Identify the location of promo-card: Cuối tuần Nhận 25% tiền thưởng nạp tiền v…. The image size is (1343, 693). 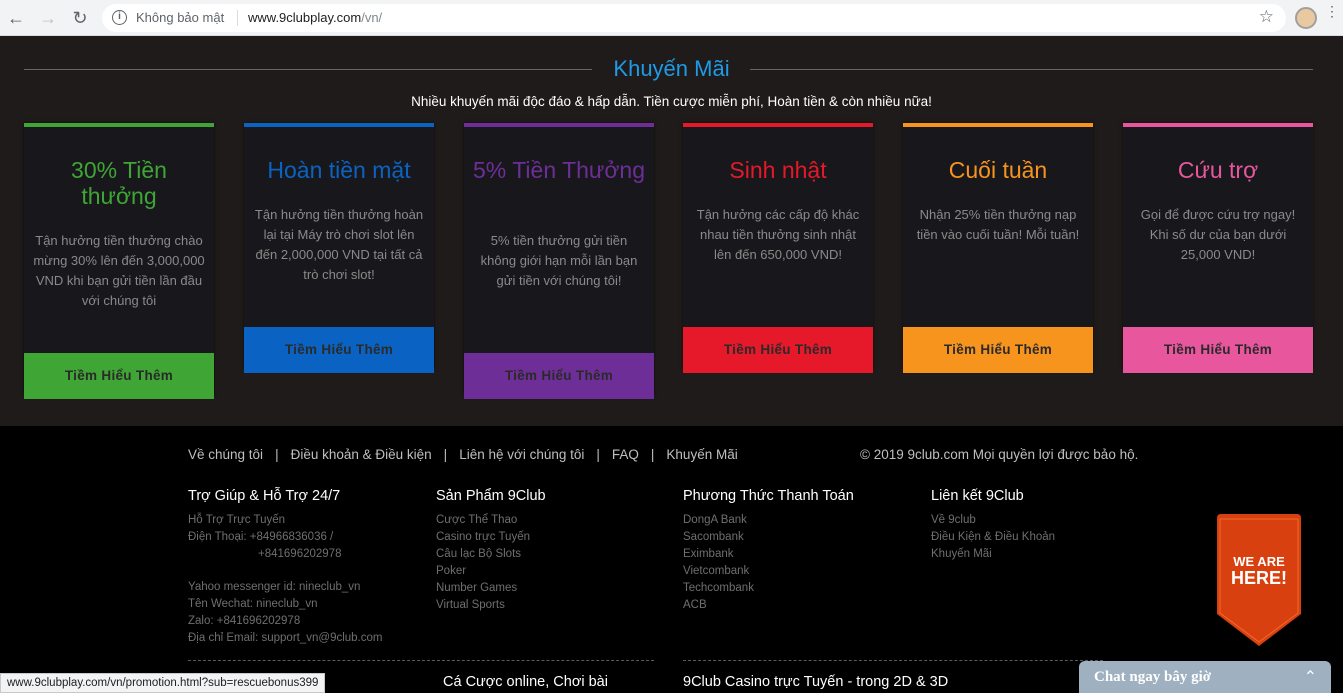
(998, 248).